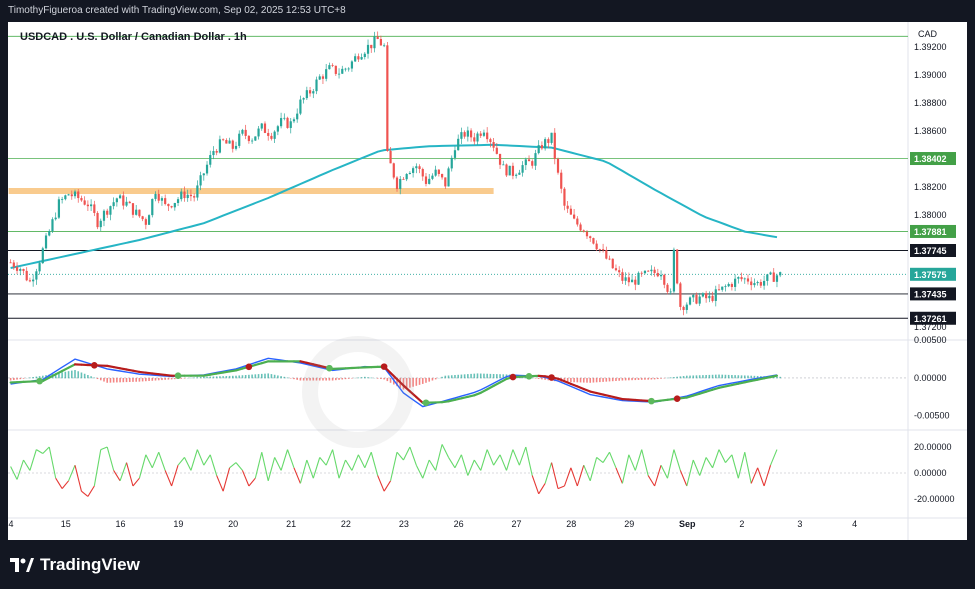 The image size is (975, 589). Describe the element at coordinates (930, 275) in the screenshot. I see `price-tag-label: 1.37575` at that location.